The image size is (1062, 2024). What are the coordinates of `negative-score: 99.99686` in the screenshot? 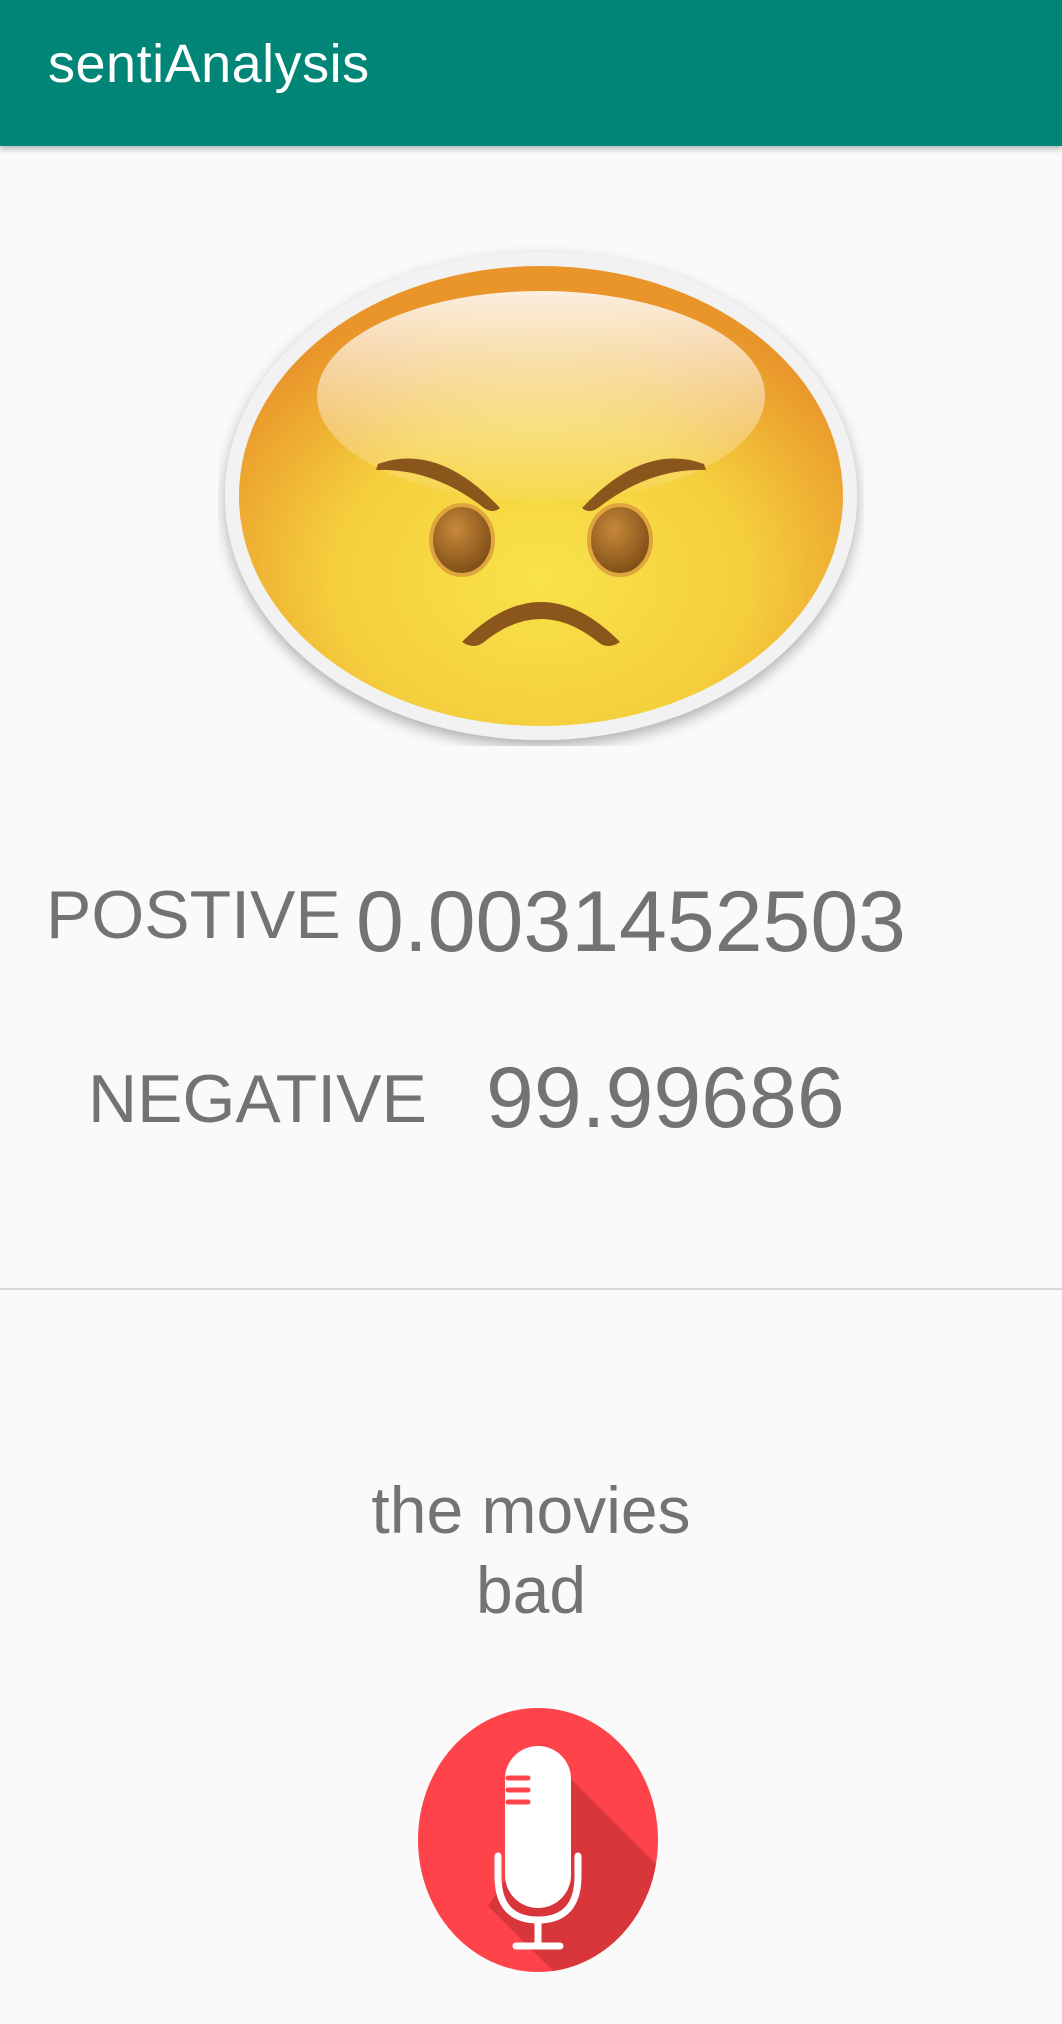 It's located at (665, 1098).